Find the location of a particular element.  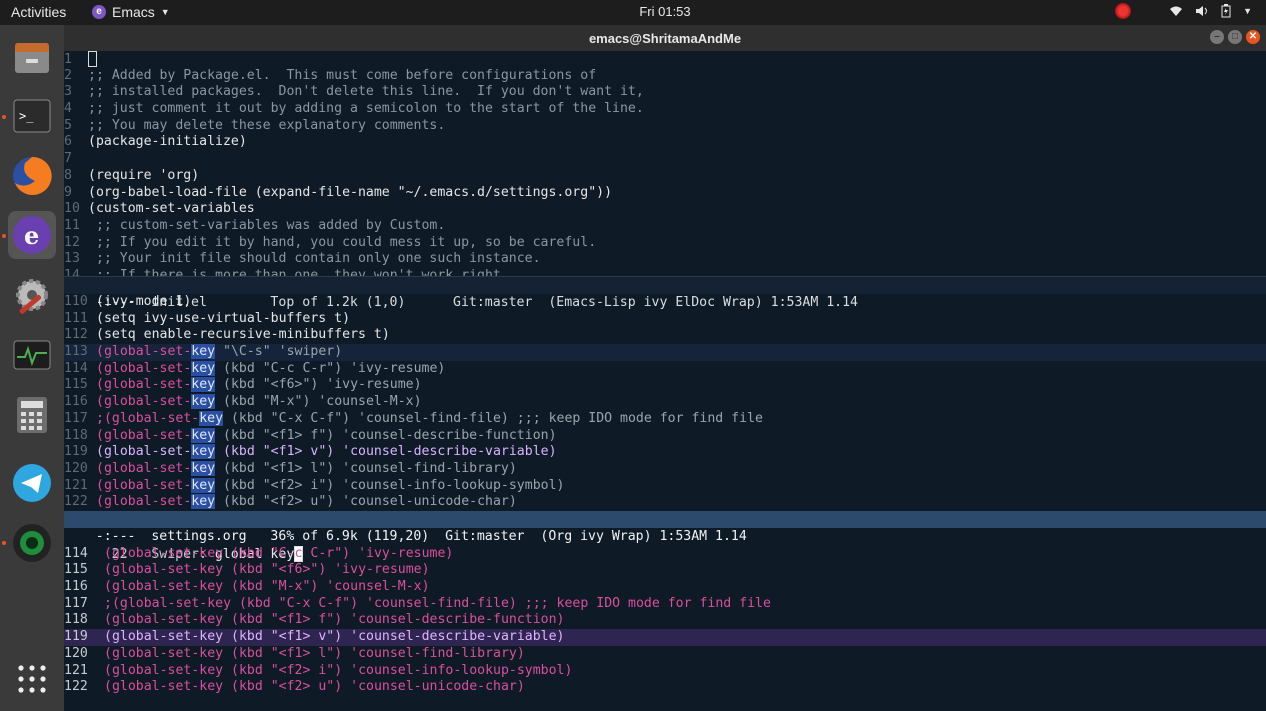

system-monitor-icon is located at coordinates (32, 355).